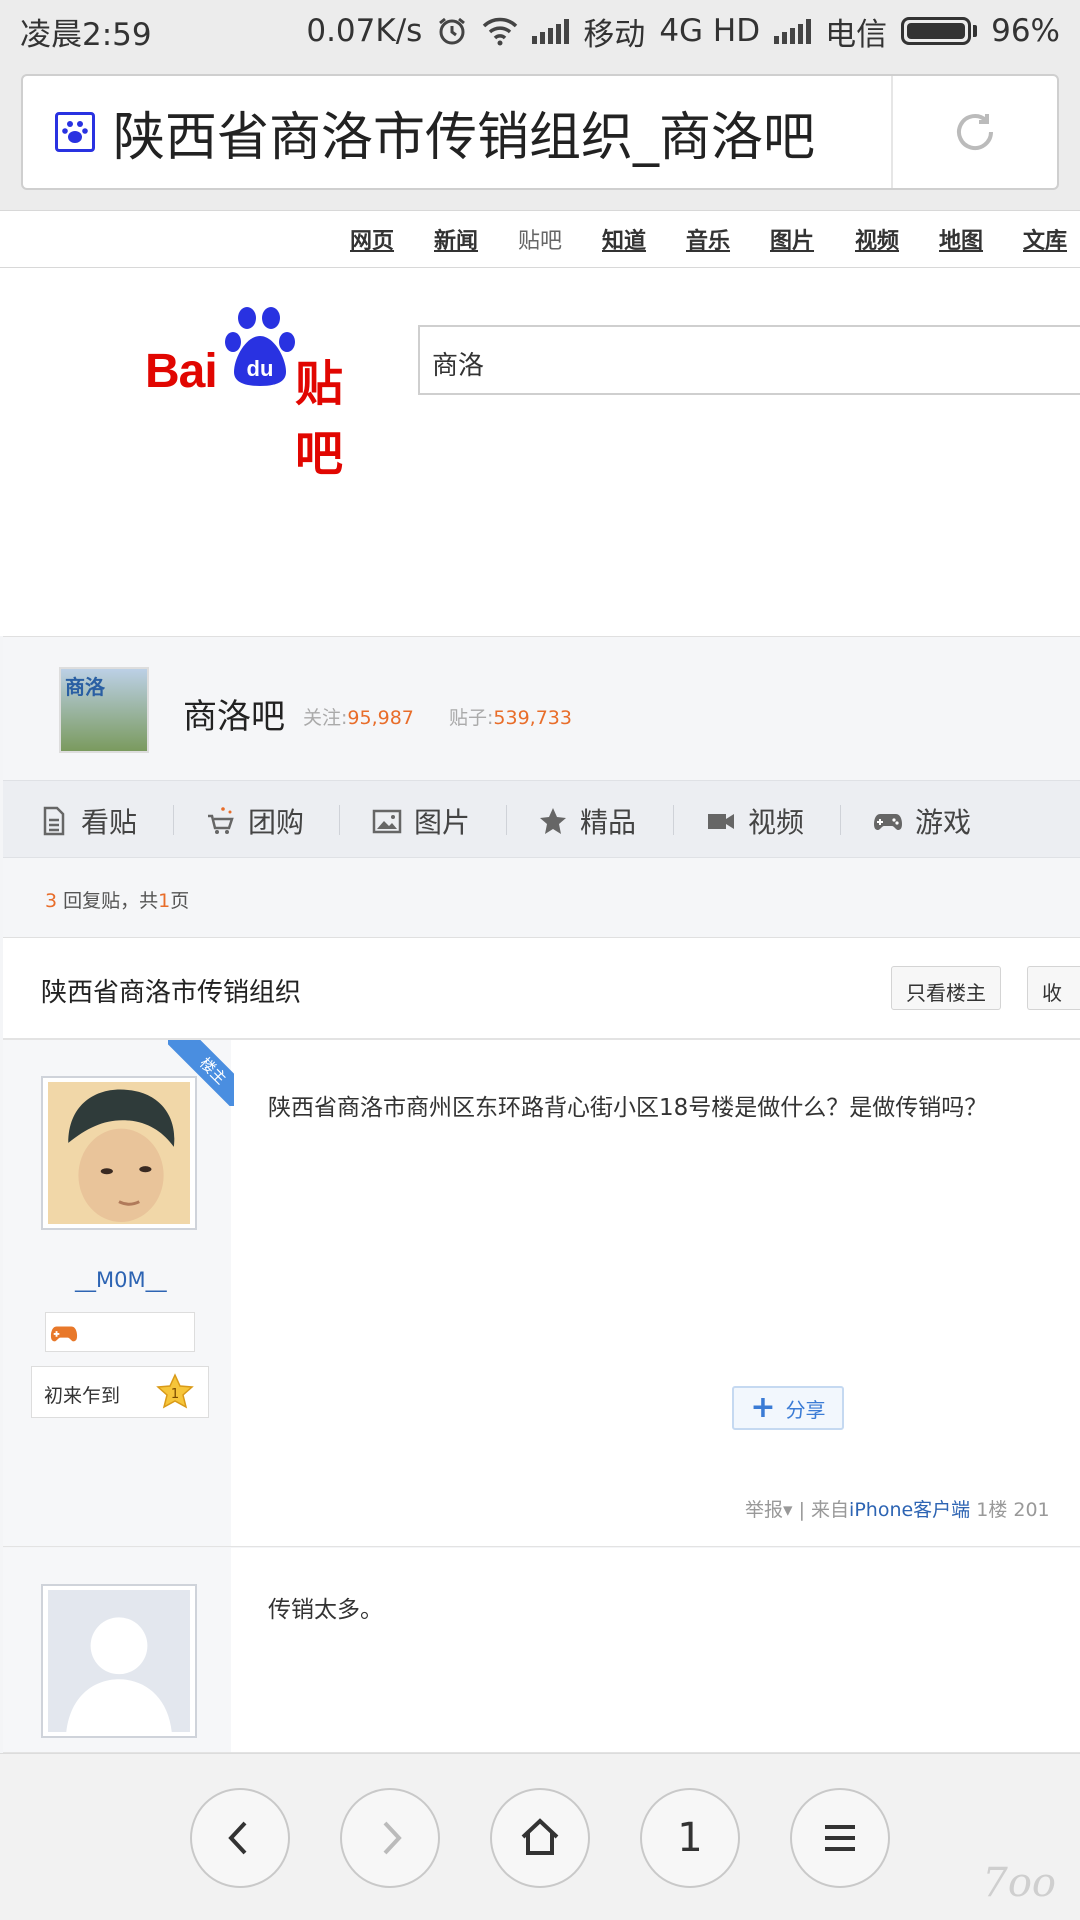 The image size is (1080, 1920). I want to click on home-button, so click(540, 1838).